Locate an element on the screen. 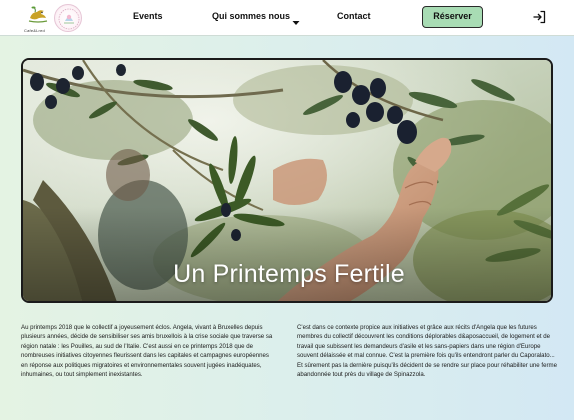 This screenshot has height=420, width=574. partner-seal-icon is located at coordinates (68, 18).